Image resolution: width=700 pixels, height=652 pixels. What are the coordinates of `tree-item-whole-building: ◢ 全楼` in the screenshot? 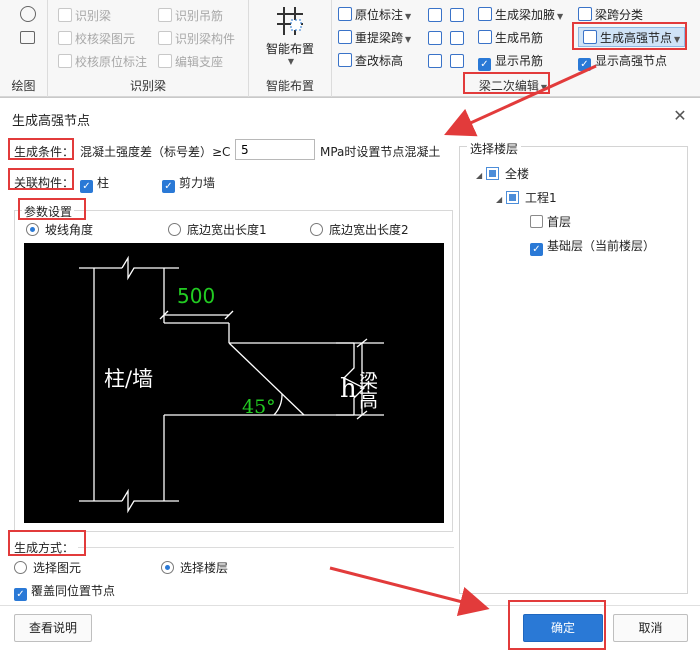 It's located at (502, 173).